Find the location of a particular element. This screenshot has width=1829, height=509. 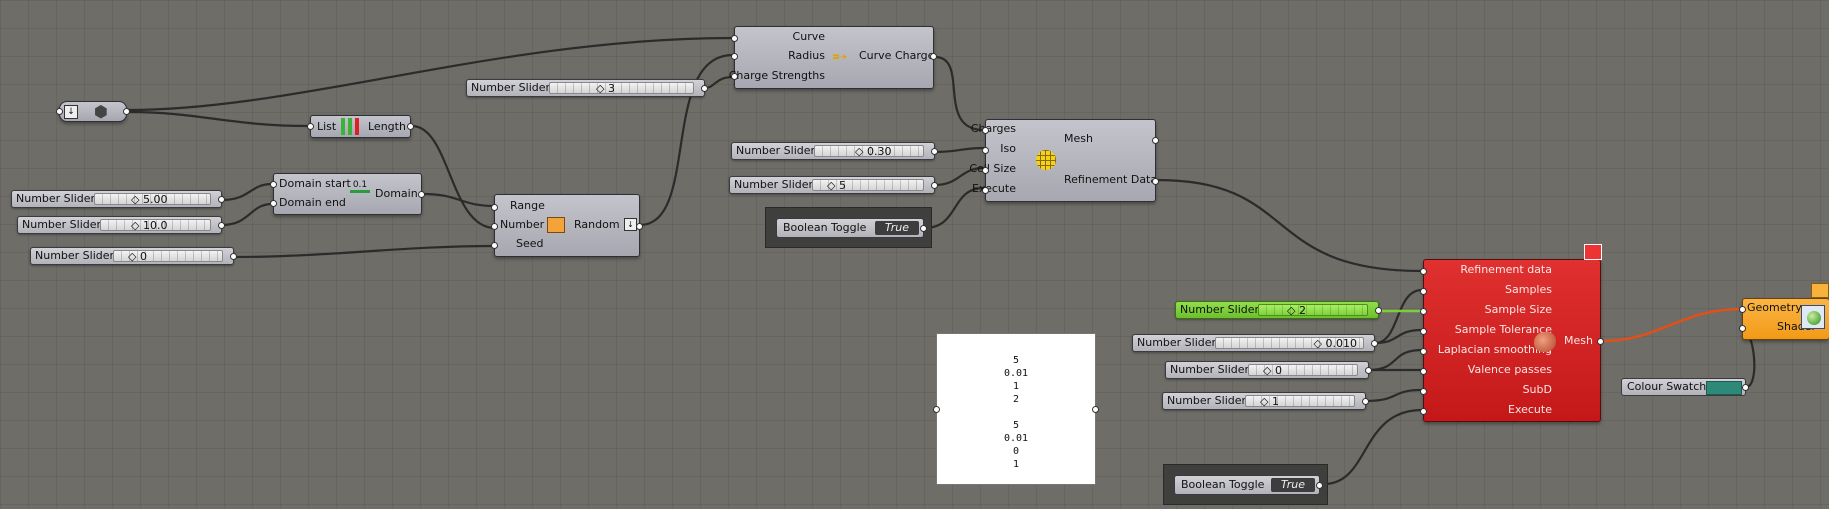

domain-start-input-port is located at coordinates (273, 184).